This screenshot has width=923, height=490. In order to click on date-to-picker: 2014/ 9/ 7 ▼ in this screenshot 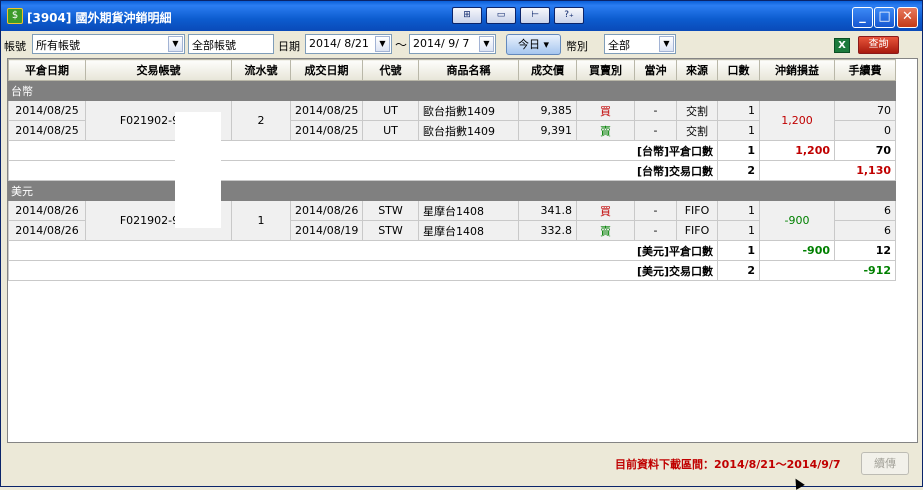, I will do `click(452, 44)`.